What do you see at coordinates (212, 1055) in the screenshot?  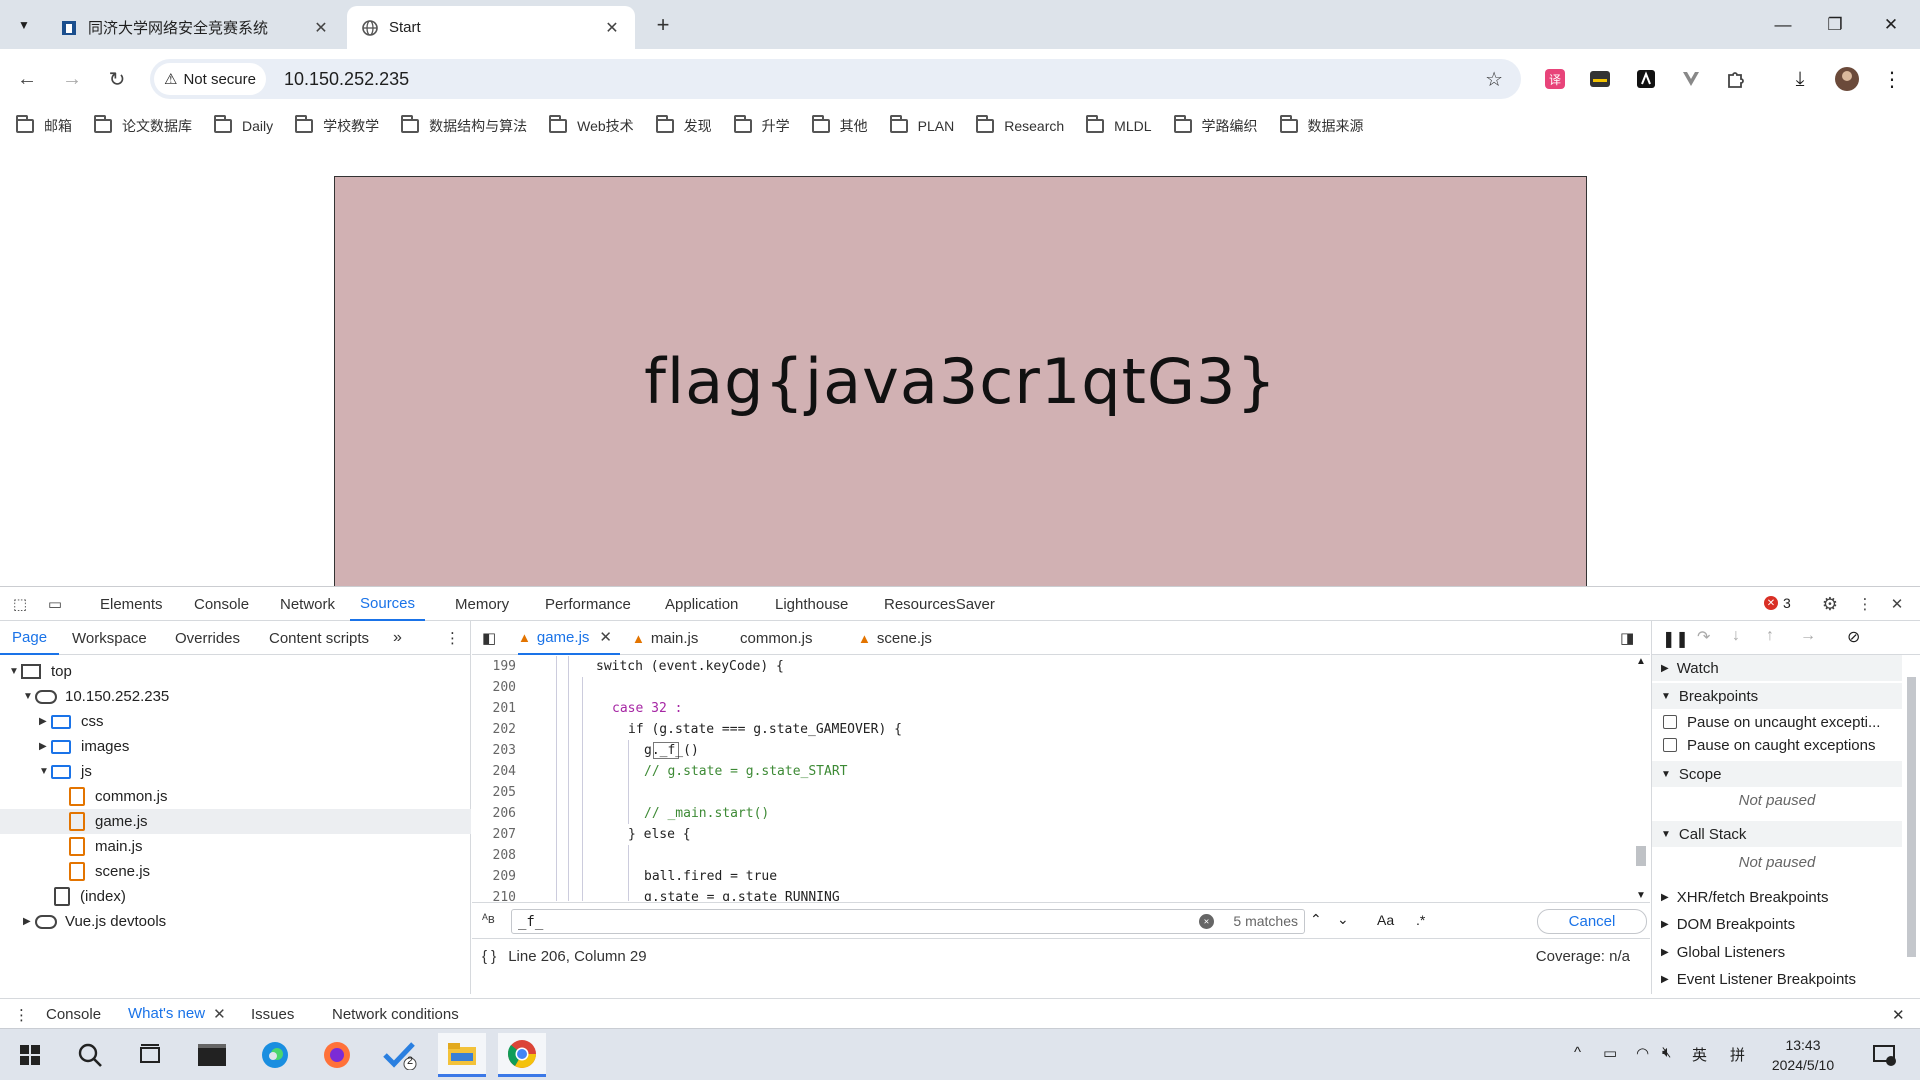 I see `terminal-app-icon` at bounding box center [212, 1055].